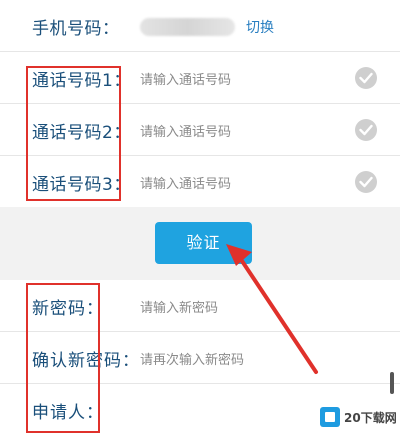 This screenshot has height=444, width=400. Describe the element at coordinates (185, 78) in the screenshot. I see `call-number-1-input: 请输入通话号码` at that location.